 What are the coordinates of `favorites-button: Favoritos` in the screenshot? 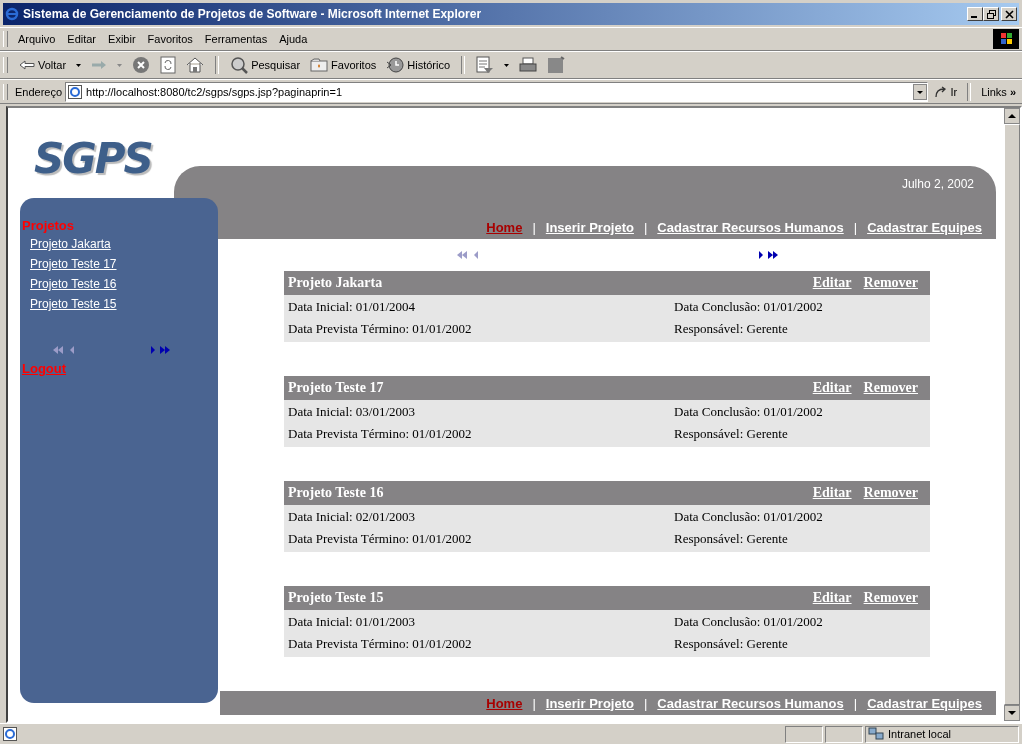 It's located at (343, 65).